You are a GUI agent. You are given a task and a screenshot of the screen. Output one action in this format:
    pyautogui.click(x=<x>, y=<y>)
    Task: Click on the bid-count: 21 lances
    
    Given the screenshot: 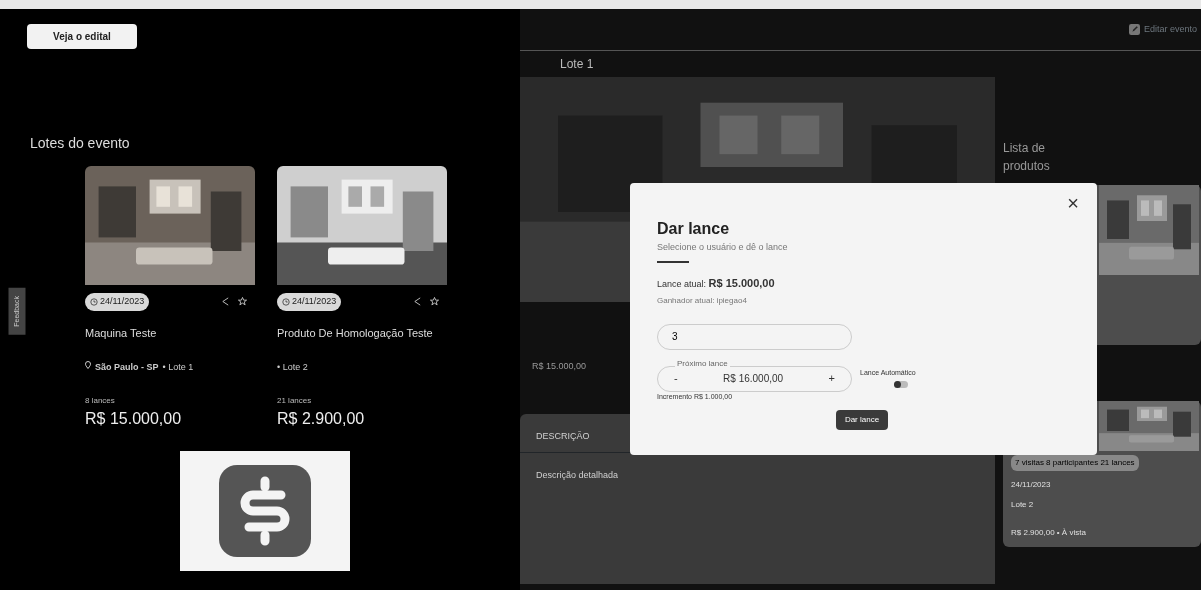 What is the action you would take?
    pyautogui.click(x=295, y=400)
    